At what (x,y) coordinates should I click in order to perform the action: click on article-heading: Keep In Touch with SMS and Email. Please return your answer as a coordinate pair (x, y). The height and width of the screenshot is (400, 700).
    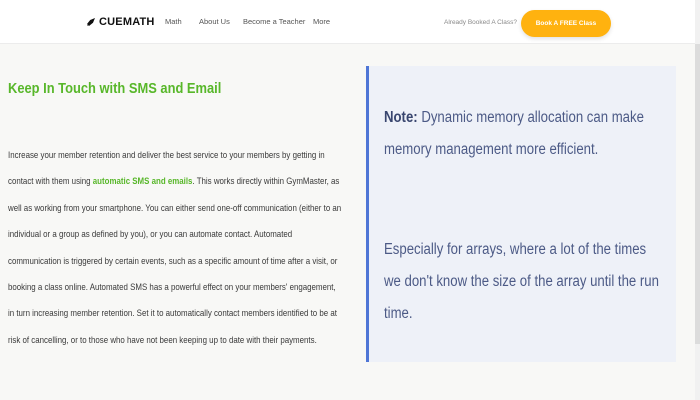
    Looking at the image, I should click on (115, 88).